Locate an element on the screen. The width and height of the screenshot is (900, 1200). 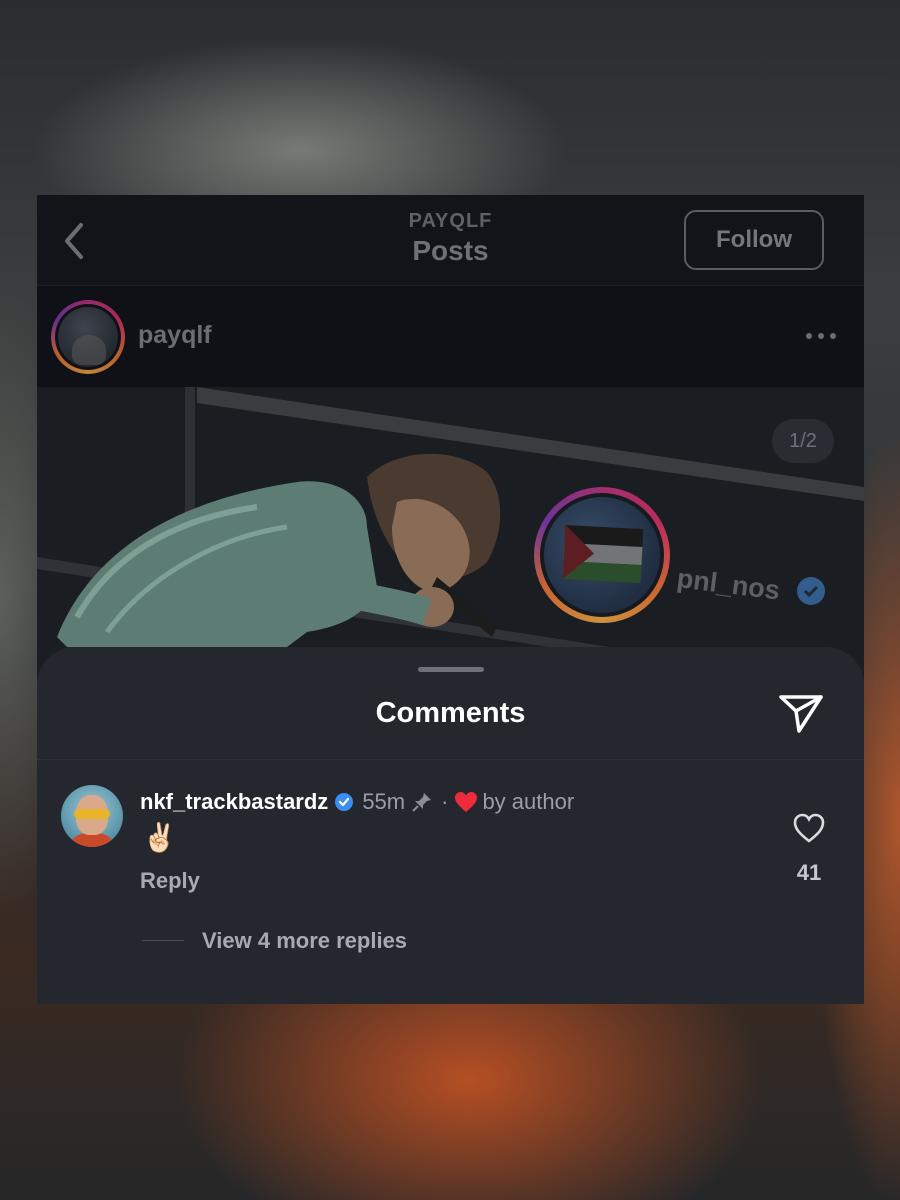
avatar-image is located at coordinates (88, 337).